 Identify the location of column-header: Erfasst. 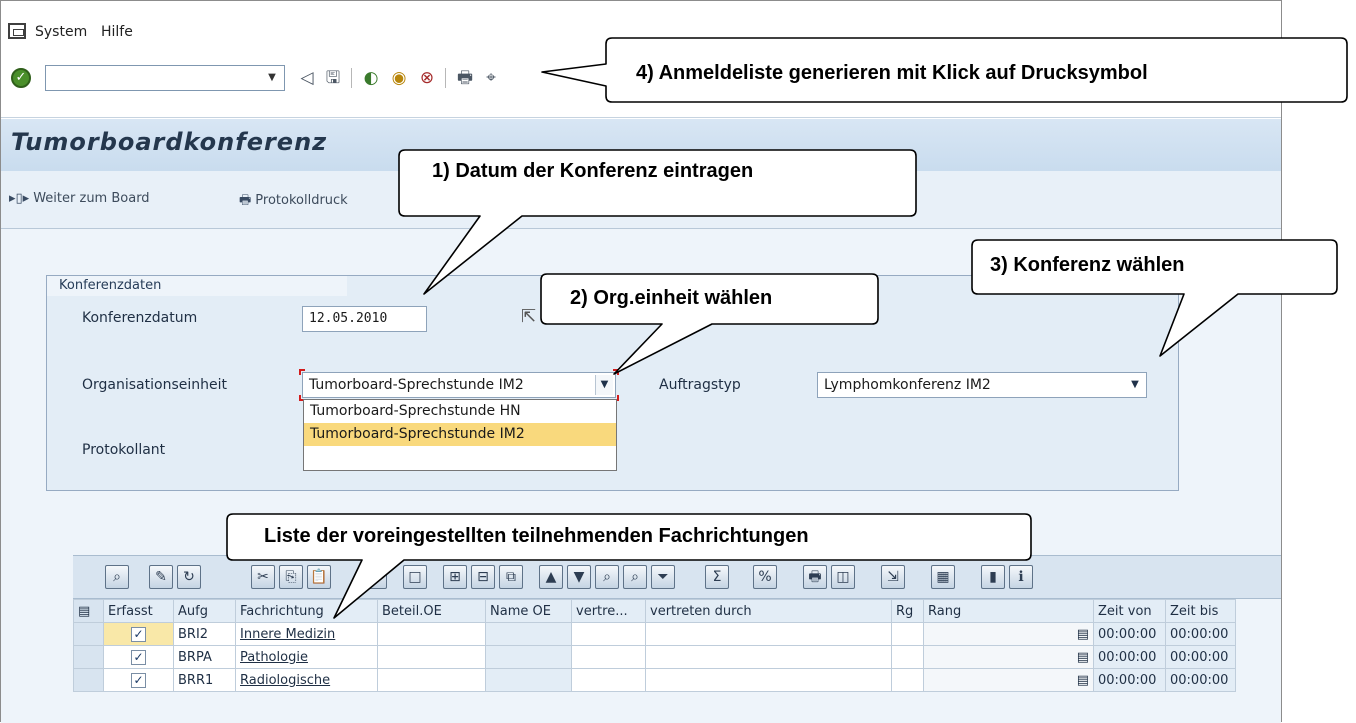
(138, 611).